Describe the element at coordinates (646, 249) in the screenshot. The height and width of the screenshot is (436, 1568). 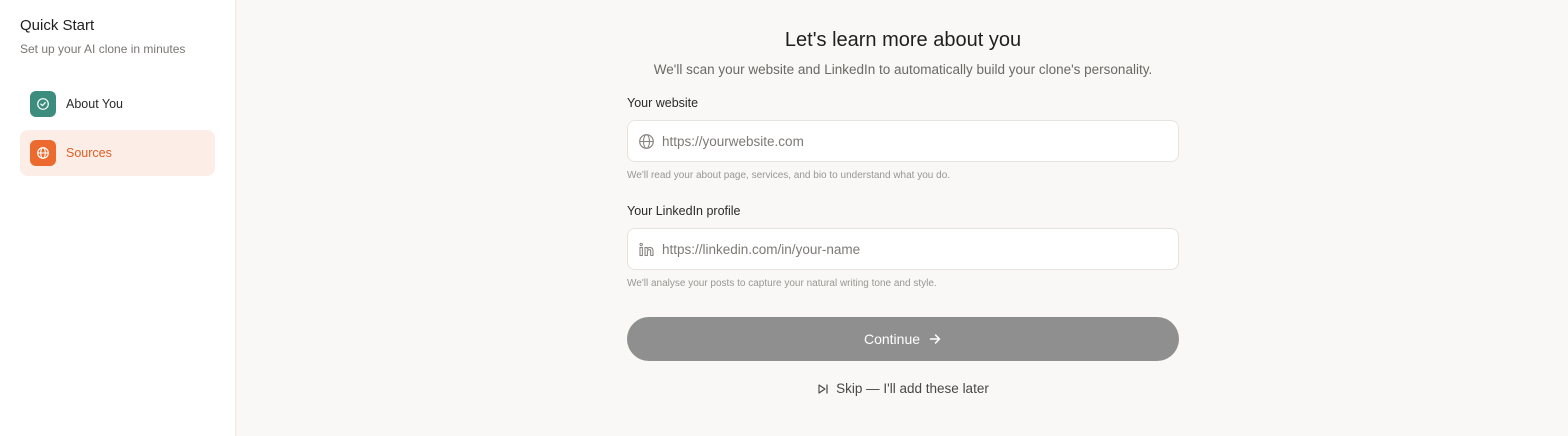
I see `linkedin-icon` at that location.